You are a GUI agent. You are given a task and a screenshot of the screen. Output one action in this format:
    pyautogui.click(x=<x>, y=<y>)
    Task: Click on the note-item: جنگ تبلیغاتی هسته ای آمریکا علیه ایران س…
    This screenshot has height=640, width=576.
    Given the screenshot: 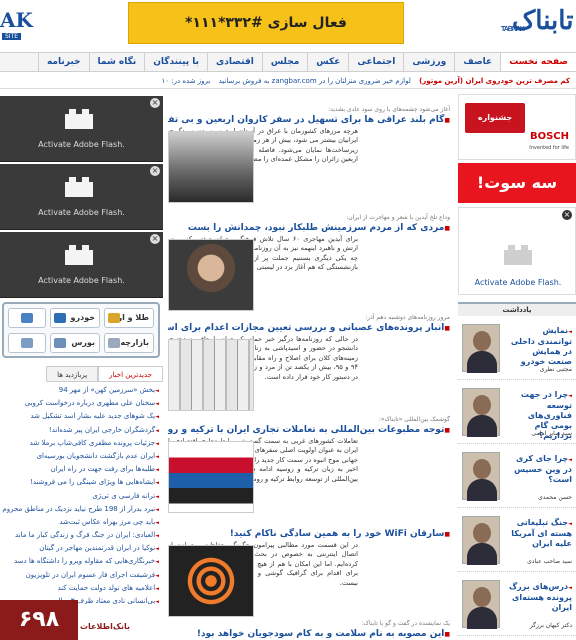 What is the action you would take?
    pyautogui.click(x=517, y=541)
    